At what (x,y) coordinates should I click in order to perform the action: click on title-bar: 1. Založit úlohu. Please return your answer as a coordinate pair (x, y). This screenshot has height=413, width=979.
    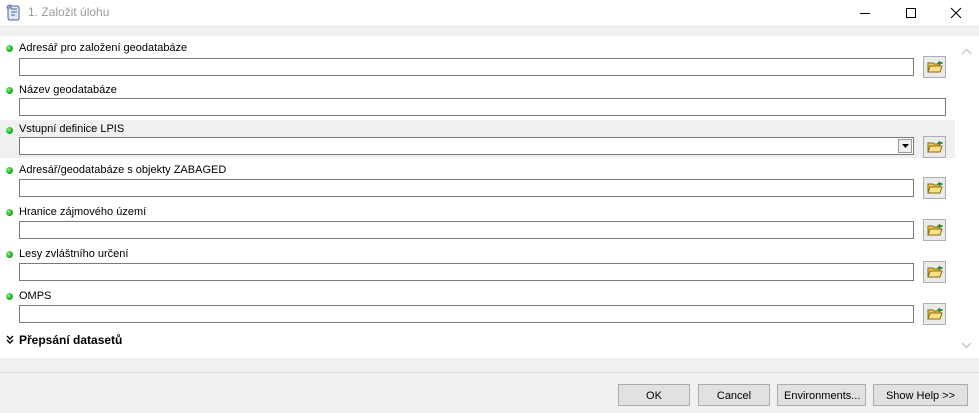
    Looking at the image, I should click on (489, 13).